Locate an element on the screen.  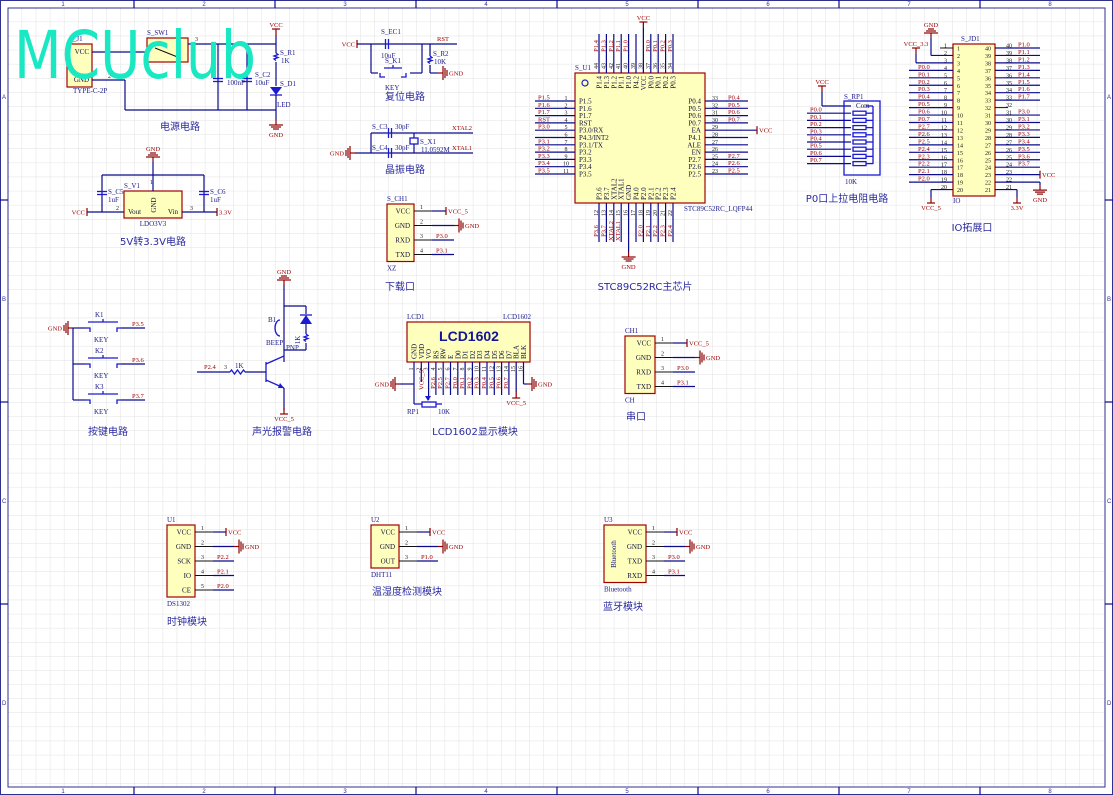
pin-number: 28 is located at coordinates (1009, 136).